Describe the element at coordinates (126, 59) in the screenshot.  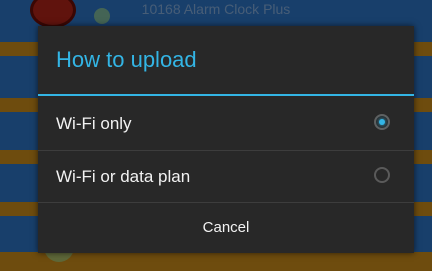
I see `dialog-title: How to upload` at that location.